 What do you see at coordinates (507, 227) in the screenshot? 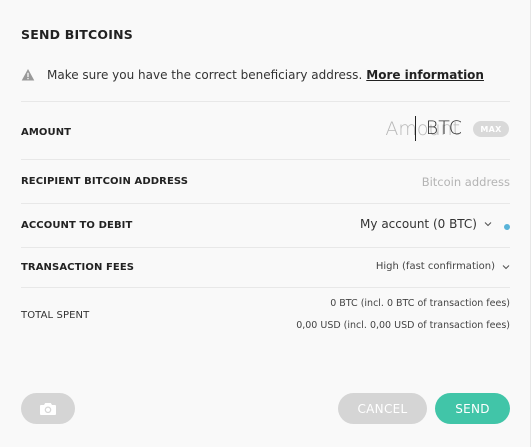
I see `account-status-dot` at bounding box center [507, 227].